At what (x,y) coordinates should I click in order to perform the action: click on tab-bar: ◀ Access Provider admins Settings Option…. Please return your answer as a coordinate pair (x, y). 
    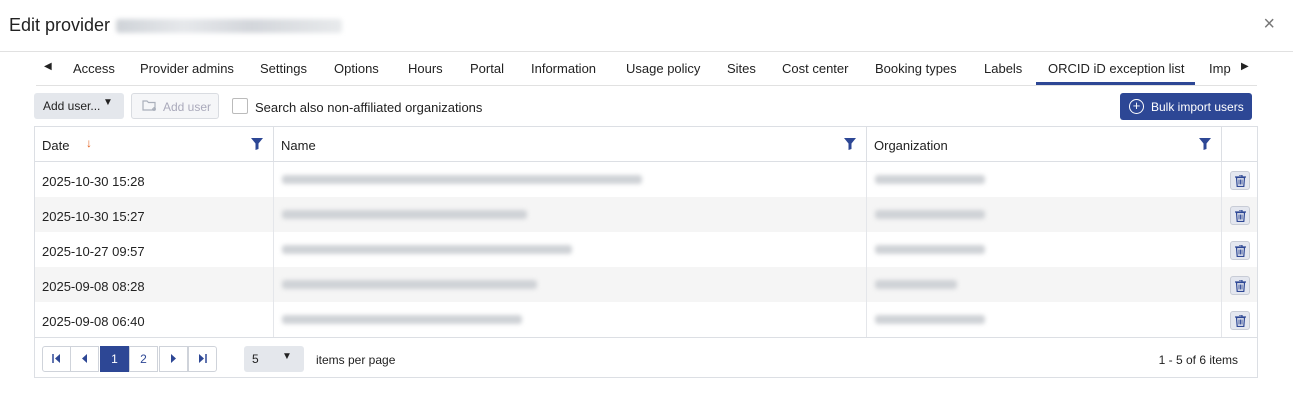
    Looking at the image, I should click on (646, 70).